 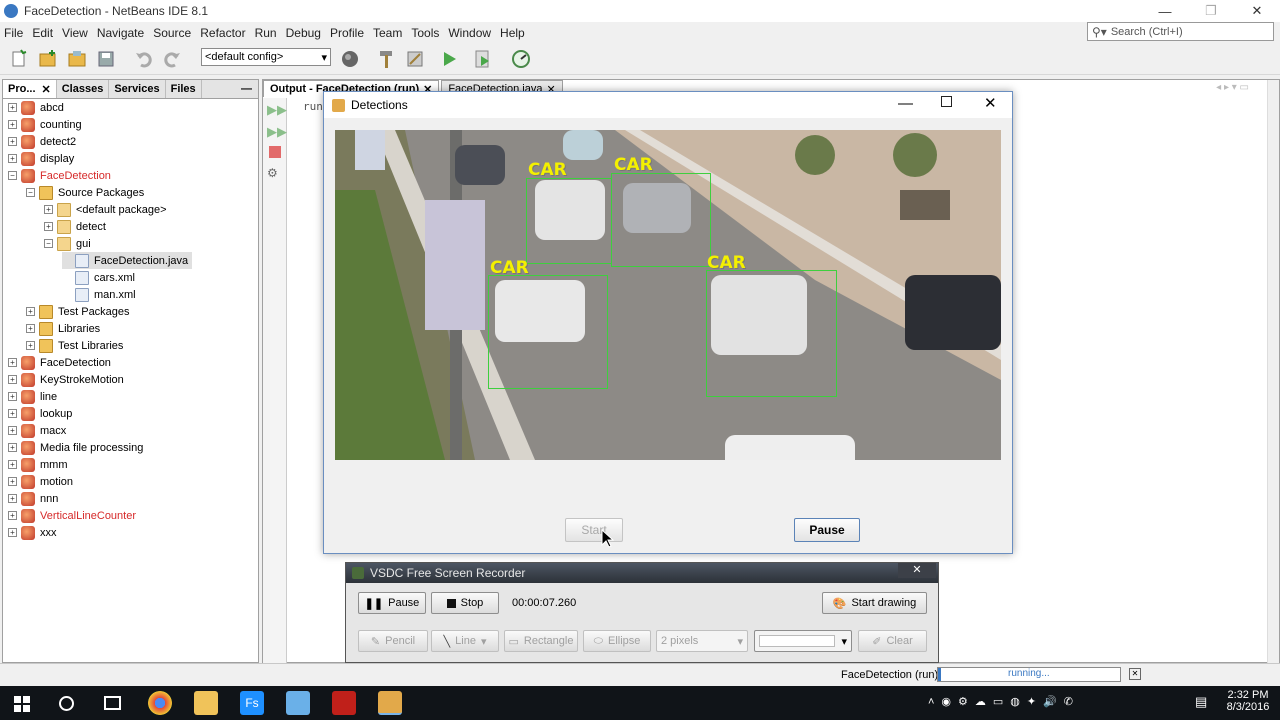 I want to click on menu-window: Window, so click(x=469, y=33).